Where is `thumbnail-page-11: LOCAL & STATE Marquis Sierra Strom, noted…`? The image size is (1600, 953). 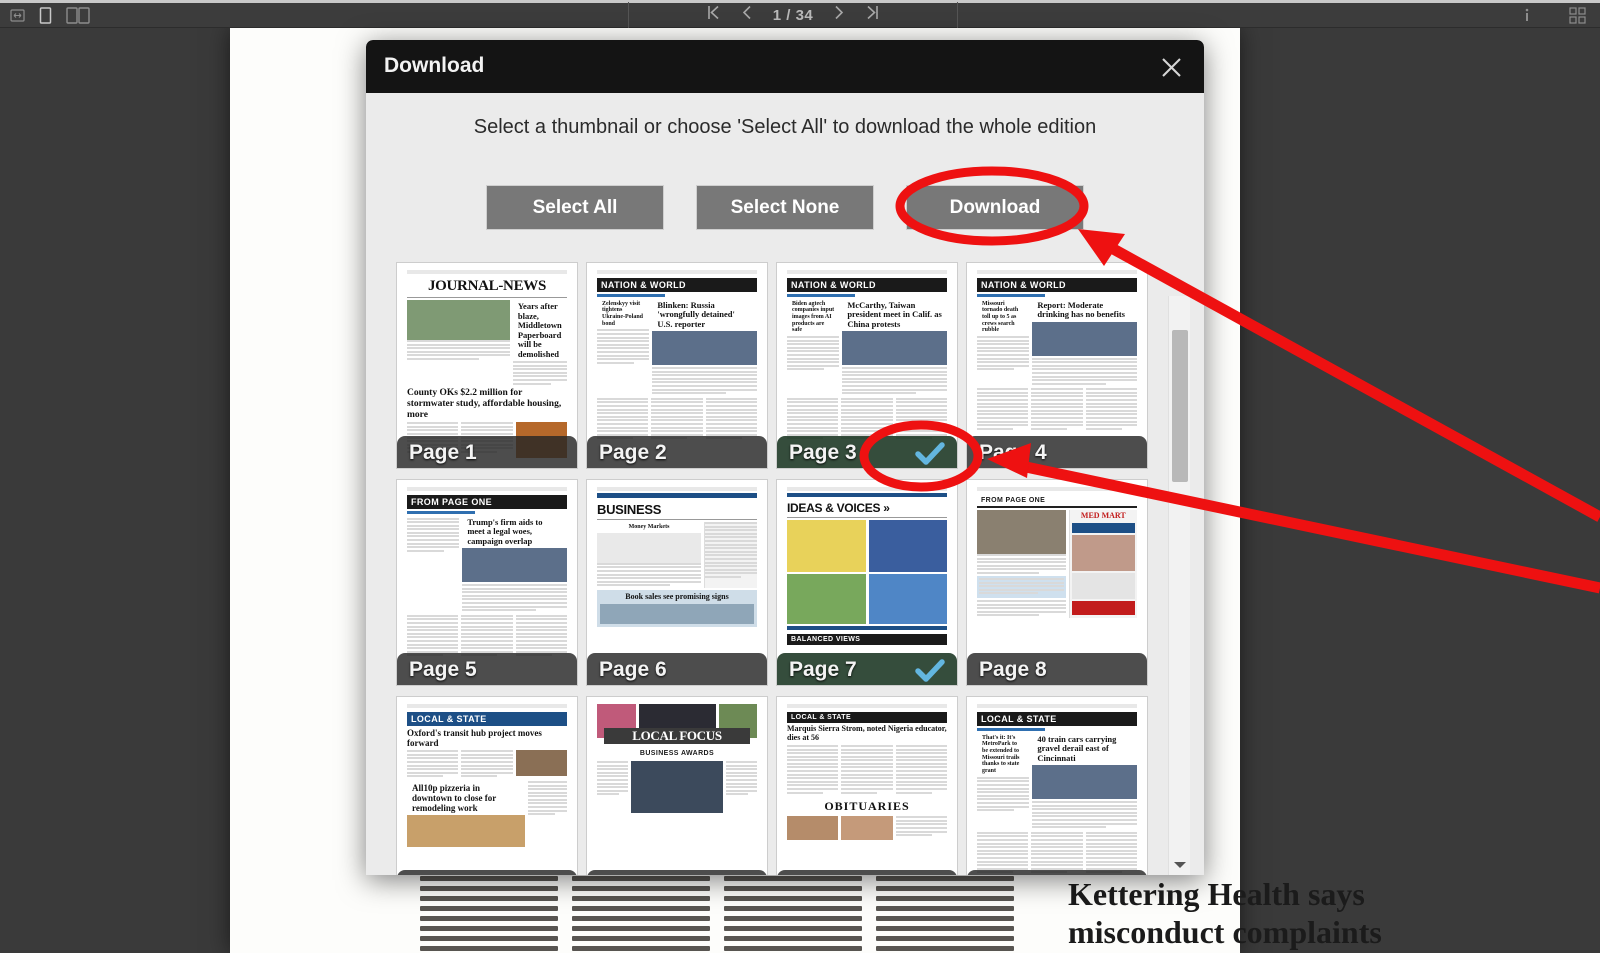
thumbnail-page-11: LOCAL & STATE Marquis Sierra Strom, noted… is located at coordinates (867, 785).